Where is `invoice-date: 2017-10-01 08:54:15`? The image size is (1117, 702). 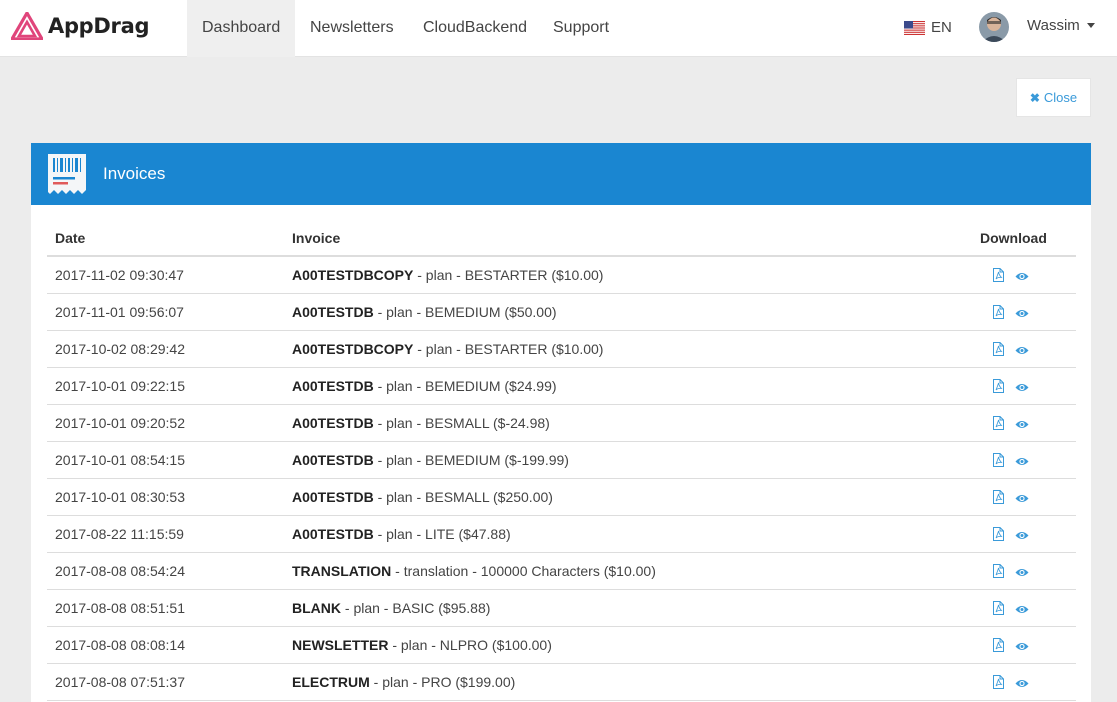 invoice-date: 2017-10-01 08:54:15 is located at coordinates (120, 460).